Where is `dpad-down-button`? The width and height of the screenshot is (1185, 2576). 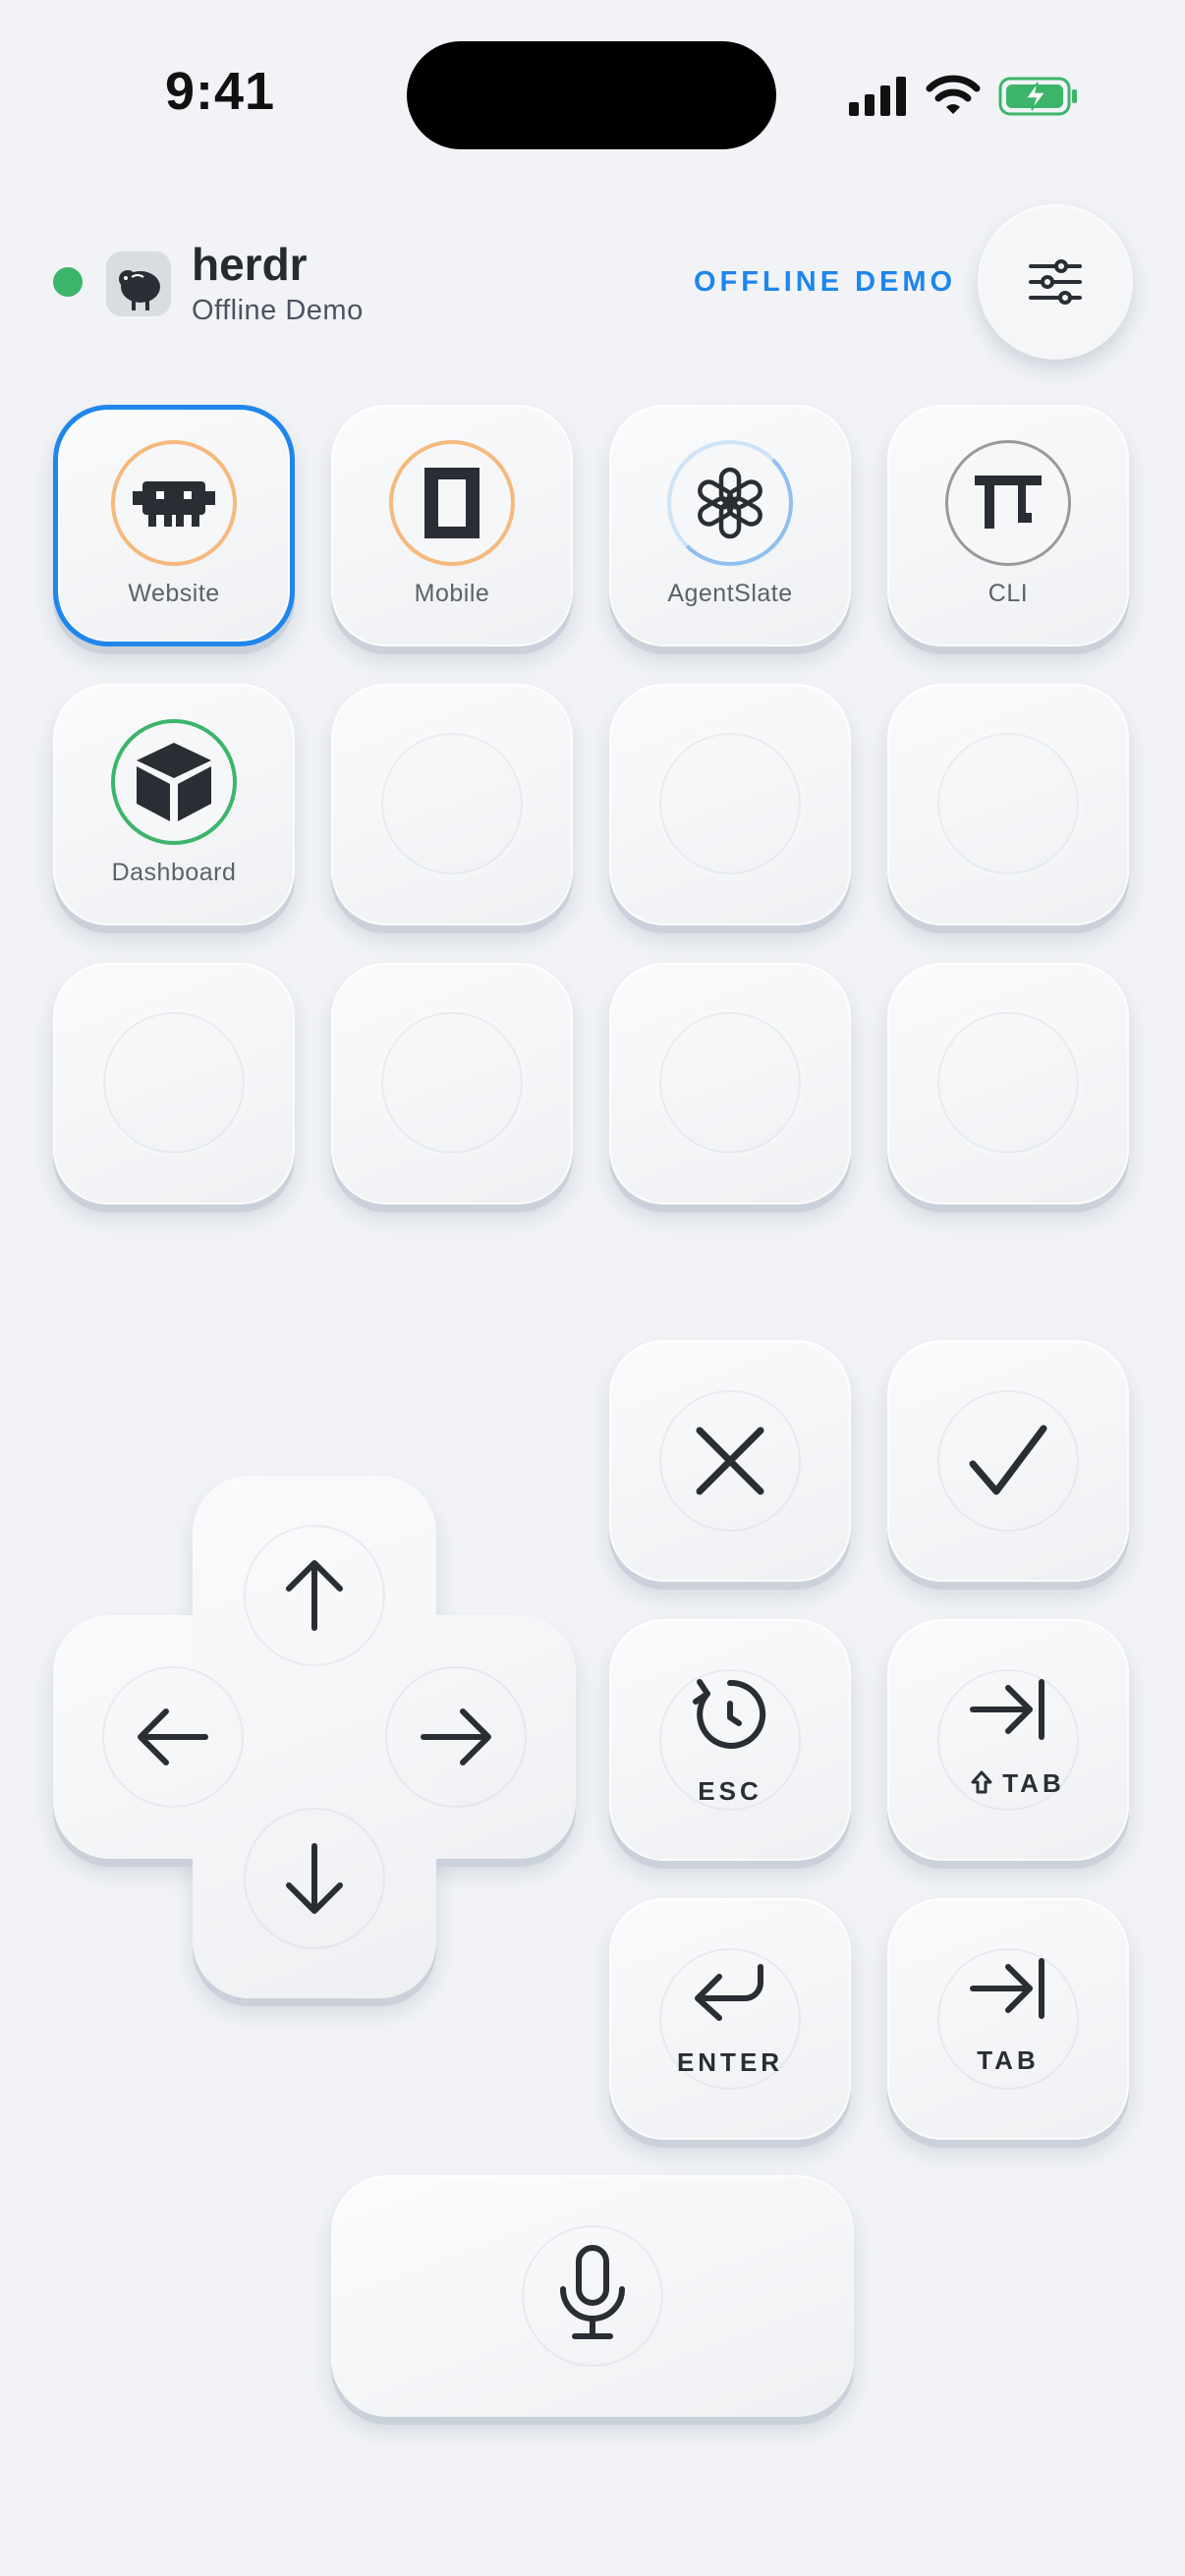 dpad-down-button is located at coordinates (315, 1878).